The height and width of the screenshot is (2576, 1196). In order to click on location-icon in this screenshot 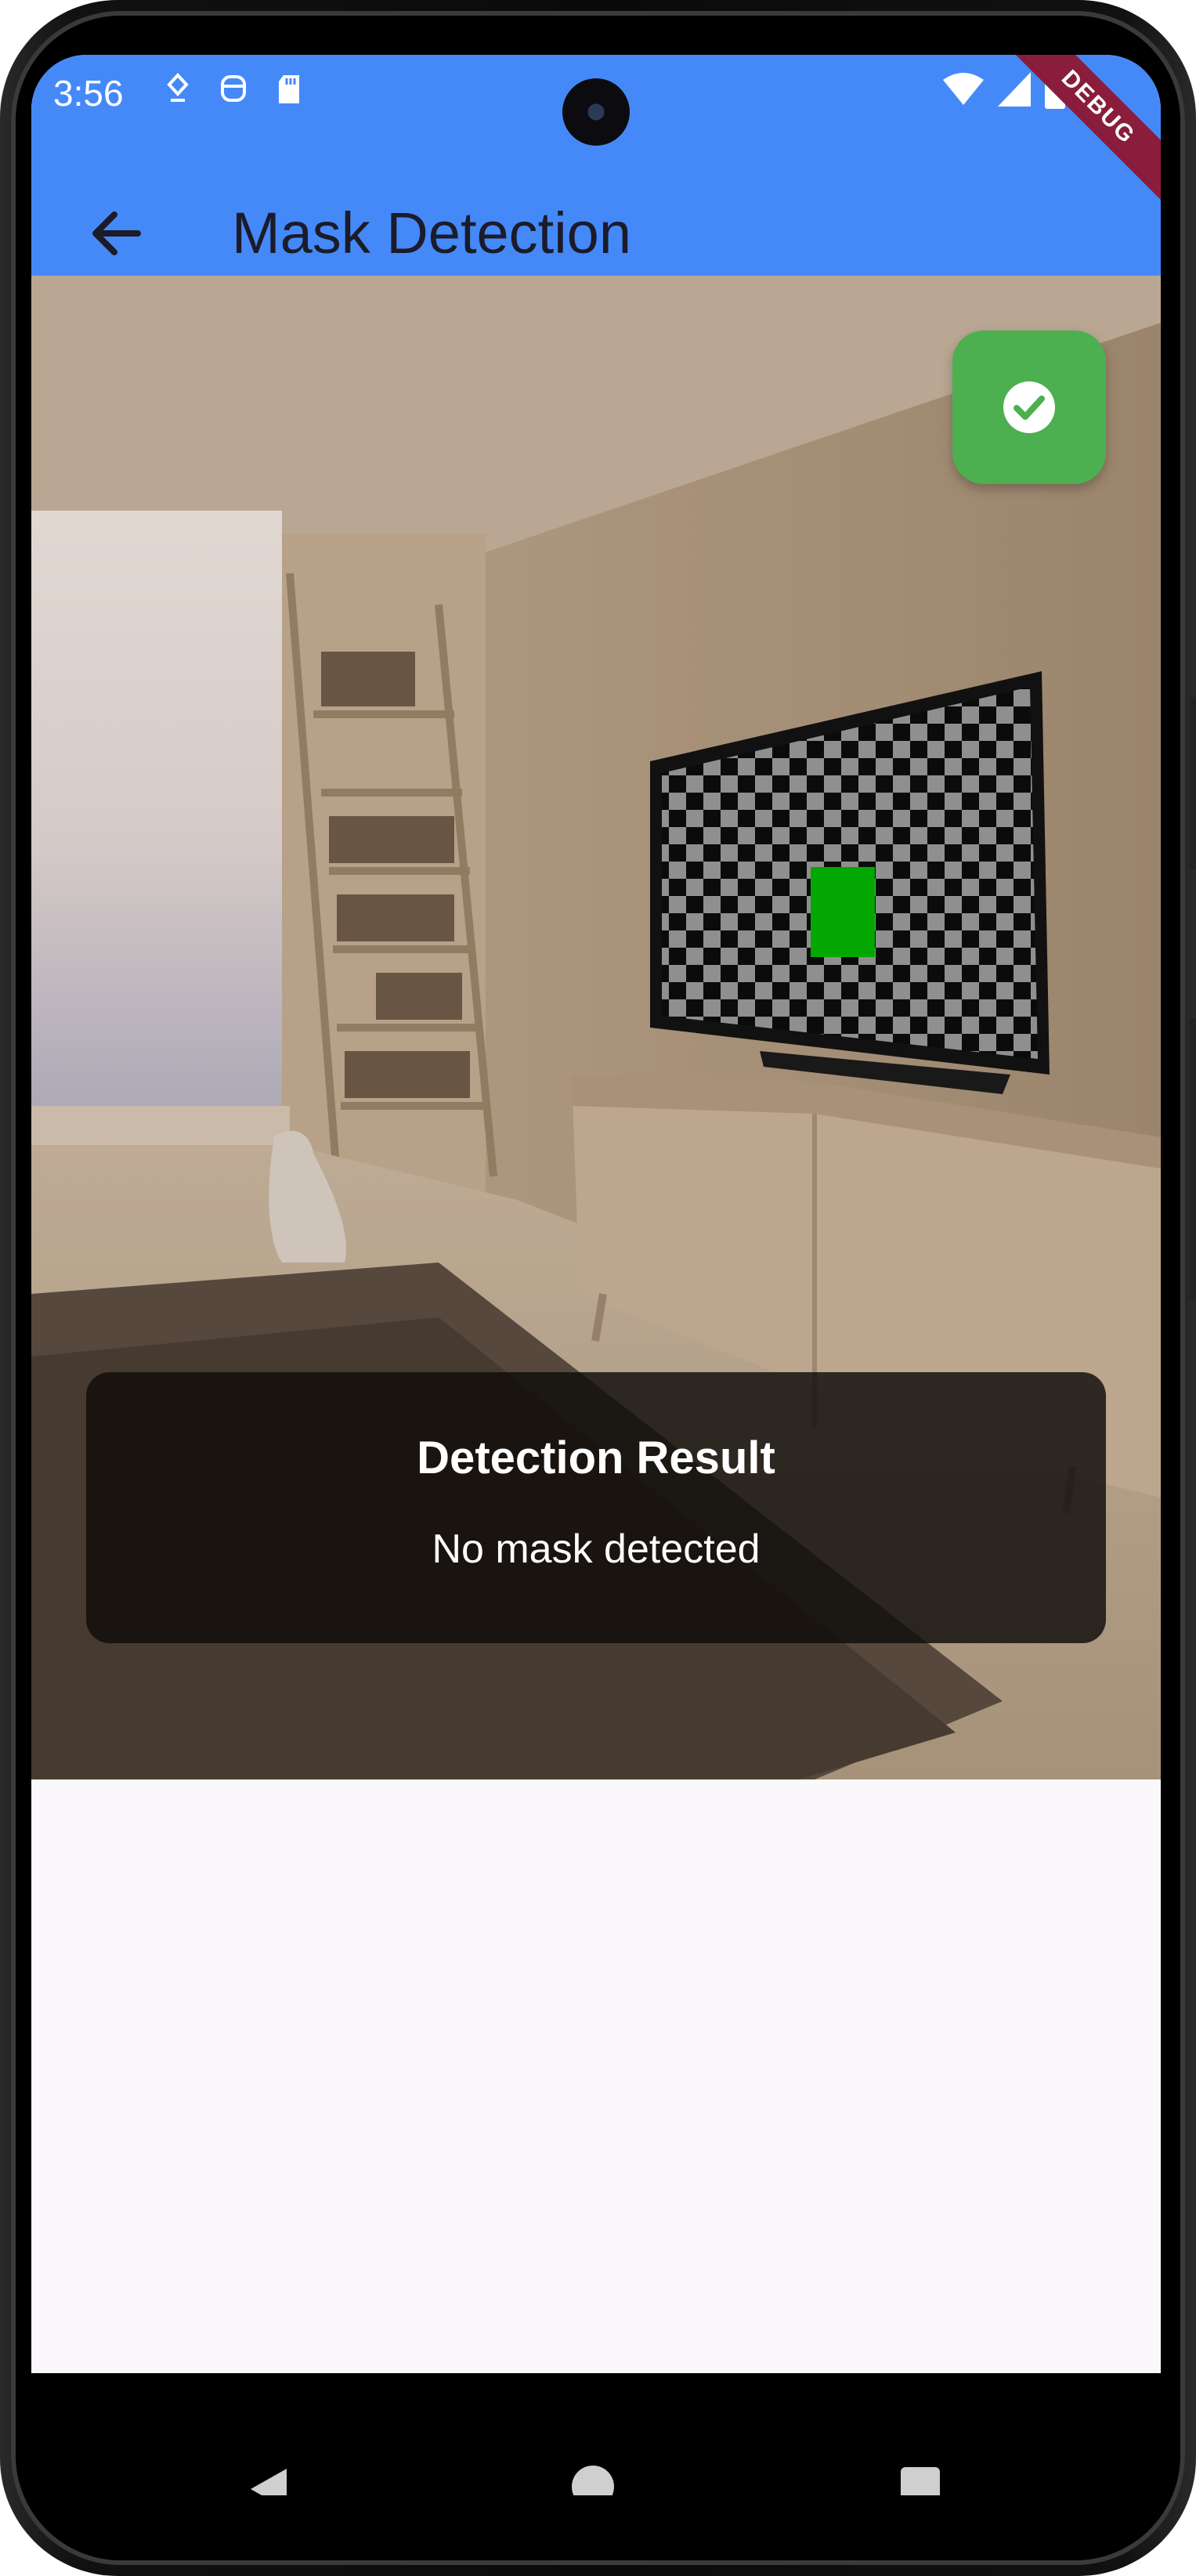, I will do `click(178, 87)`.